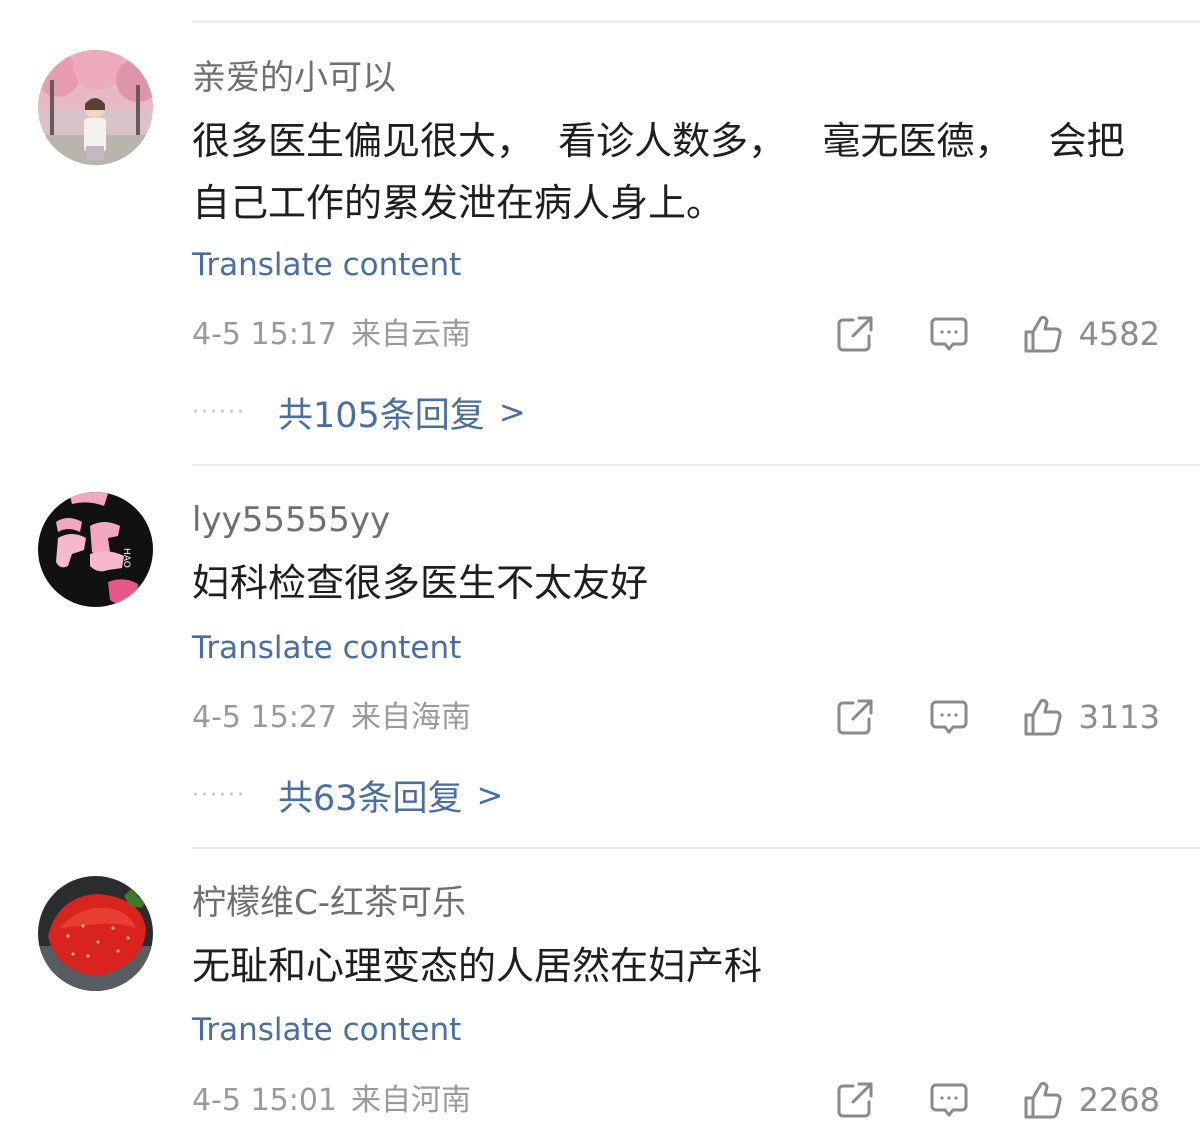  What do you see at coordinates (1119, 717) in the screenshot?
I see `like-count: 3113` at bounding box center [1119, 717].